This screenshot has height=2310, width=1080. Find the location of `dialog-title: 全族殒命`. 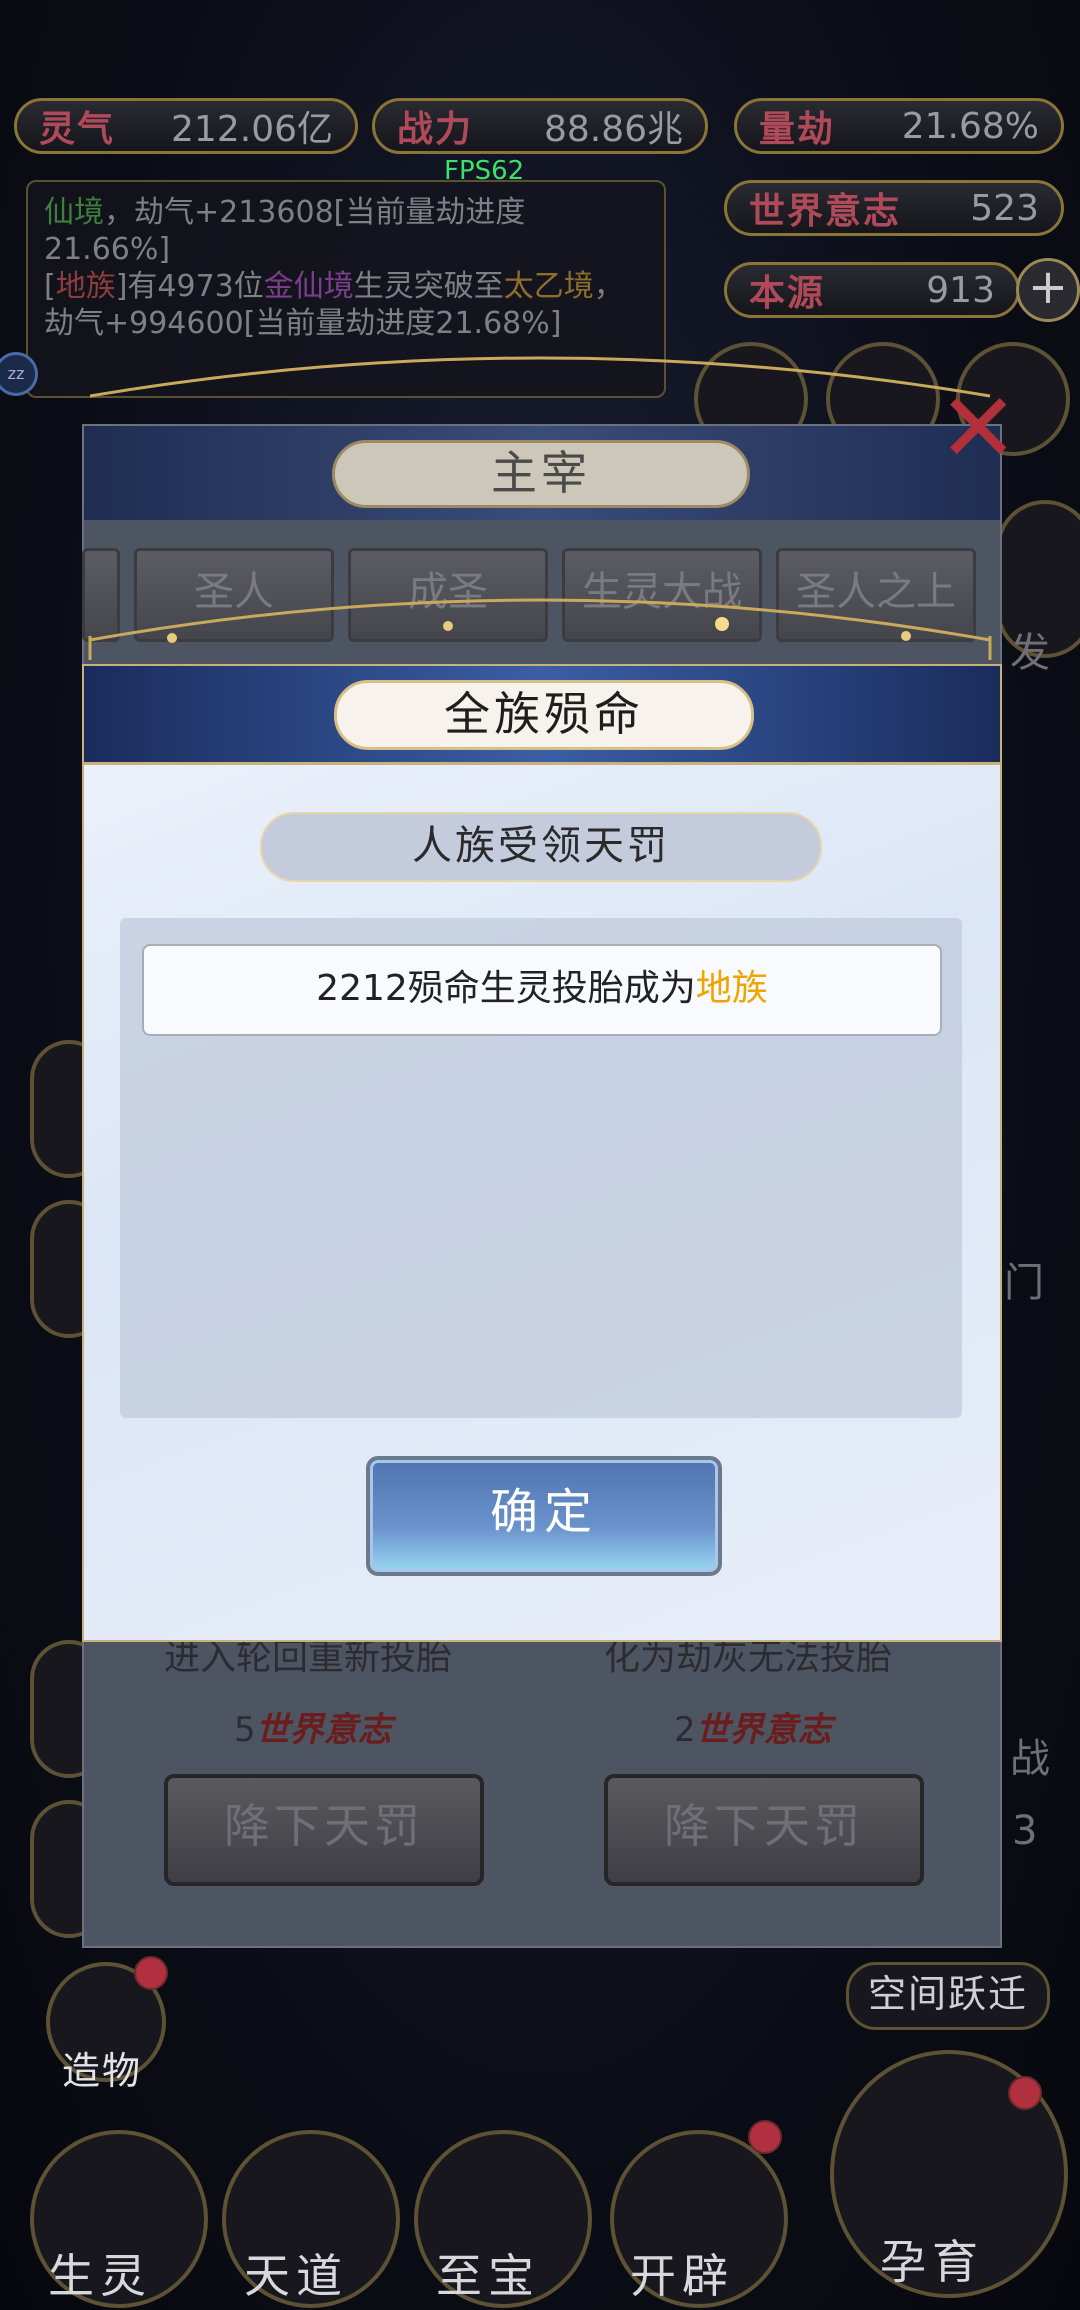

dialog-title: 全族殒命 is located at coordinates (544, 715).